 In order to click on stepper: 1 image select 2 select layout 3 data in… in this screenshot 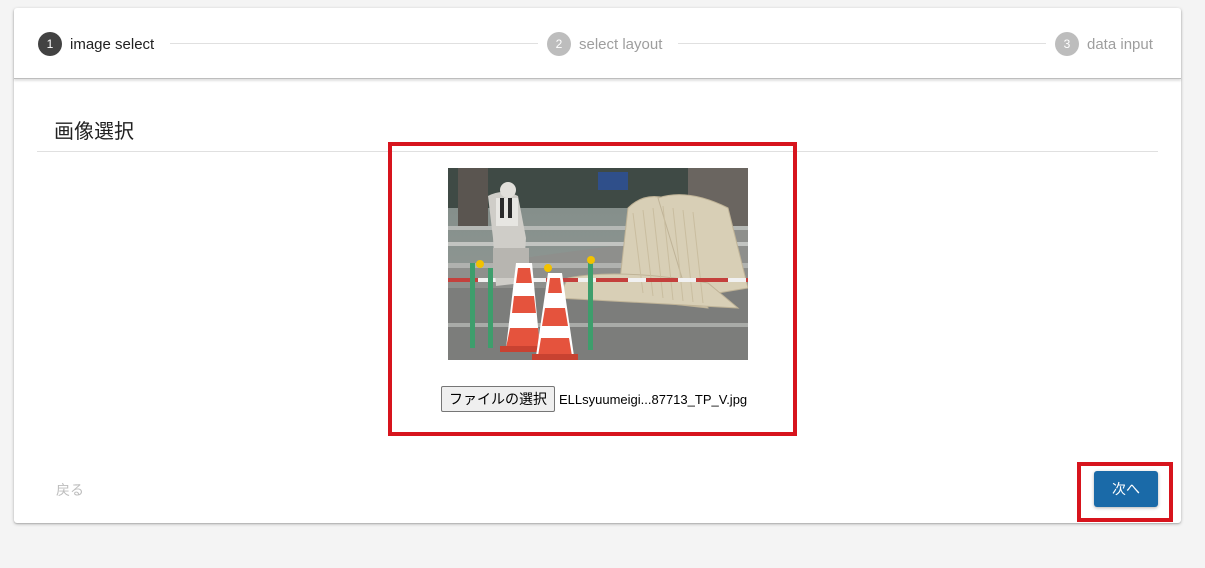, I will do `click(597, 43)`.